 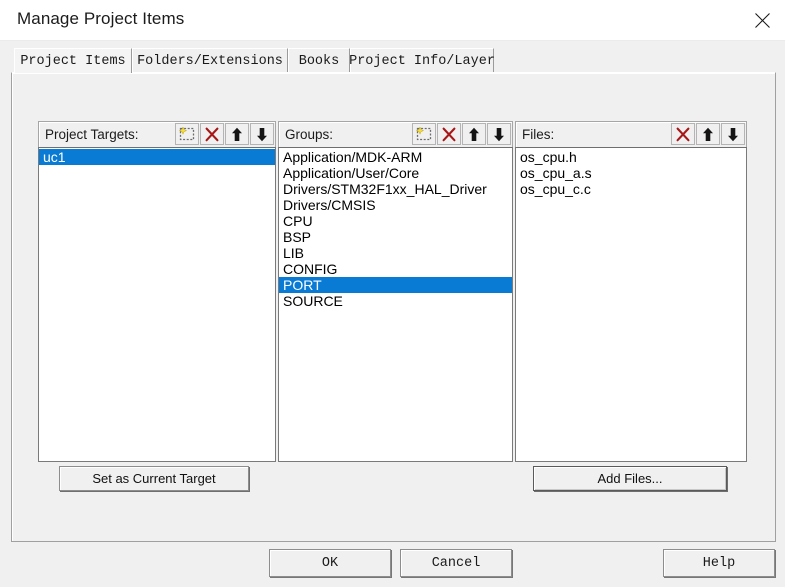 What do you see at coordinates (631, 173) in the screenshot?
I see `list-item: os_cpu_a.s` at bounding box center [631, 173].